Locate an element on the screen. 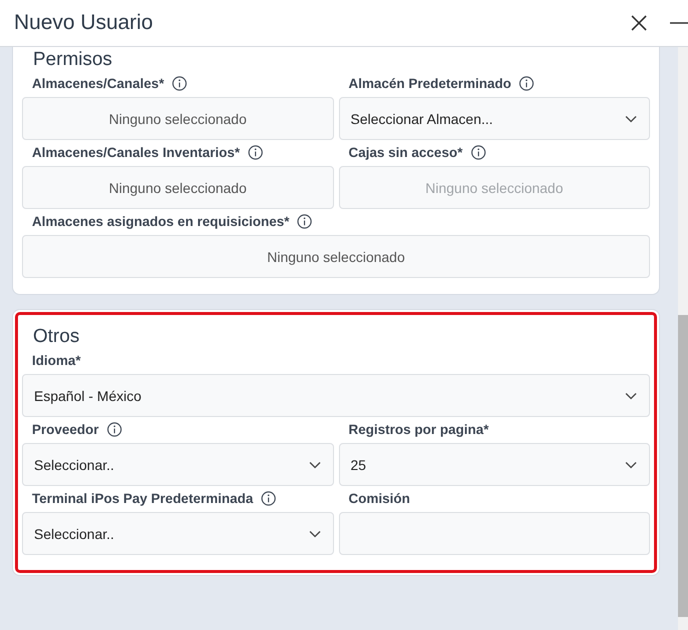 The height and width of the screenshot is (630, 688). scrollbar-thumb is located at coordinates (683, 466).